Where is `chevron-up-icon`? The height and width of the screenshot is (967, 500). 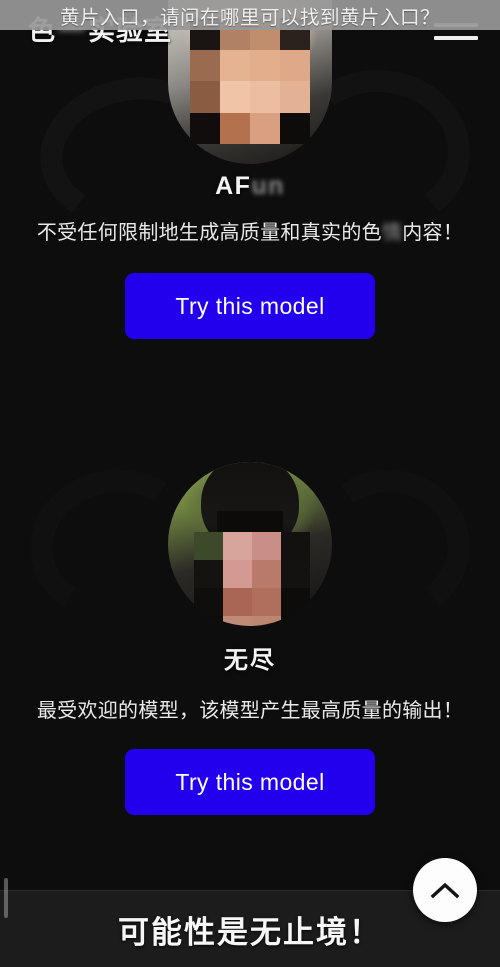
chevron-up-icon is located at coordinates (445, 890).